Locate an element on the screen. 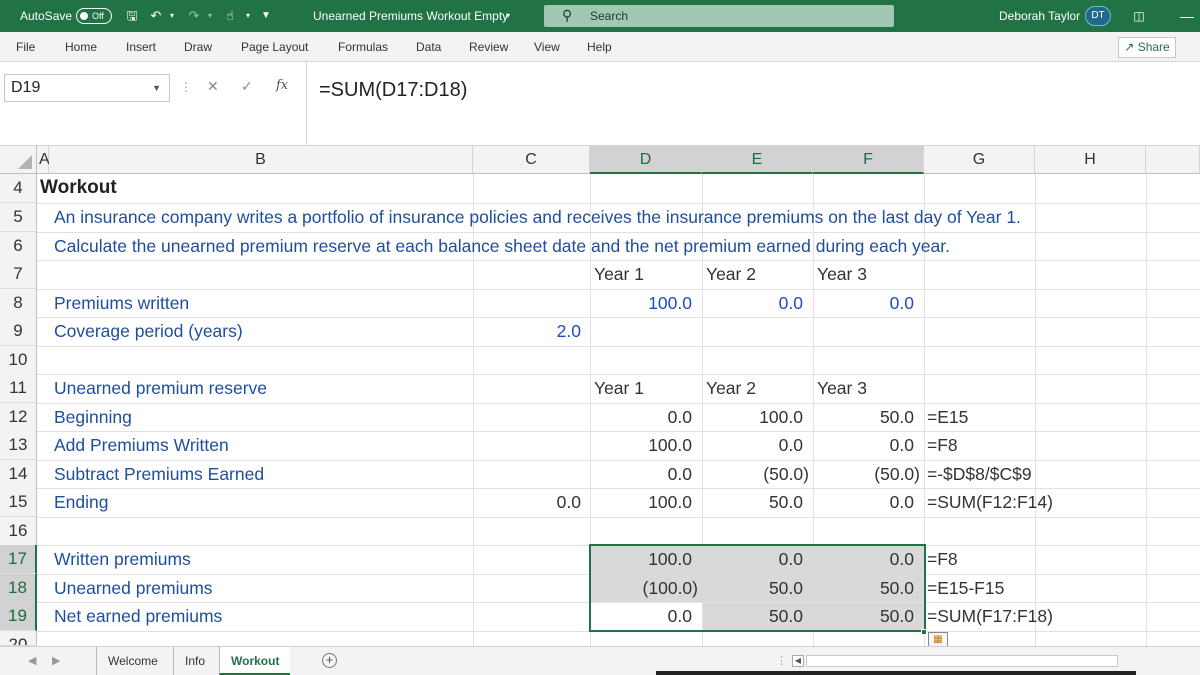 This screenshot has height=675, width=1200. tab-page-layout: Page Layout is located at coordinates (274, 47).